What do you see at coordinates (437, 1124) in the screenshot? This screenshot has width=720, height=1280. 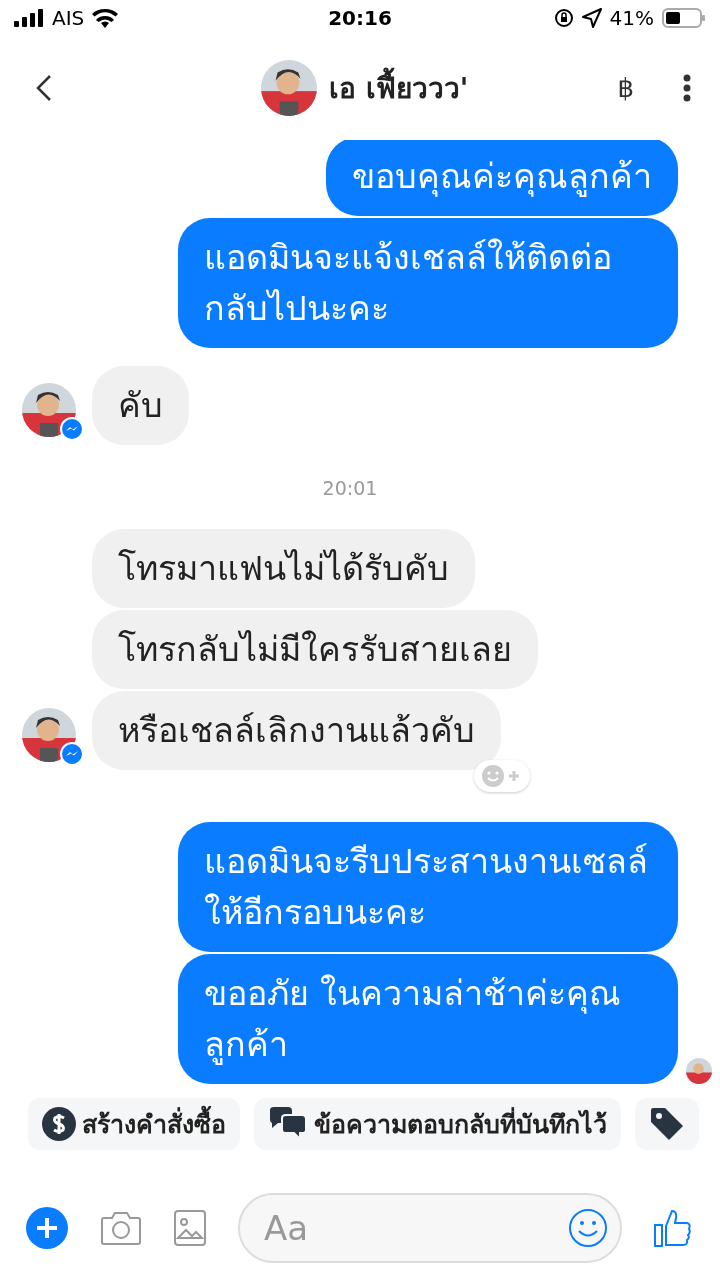 I see `quick-reply-chip: ข้อความตอบกลับที่บันทึกไว้` at bounding box center [437, 1124].